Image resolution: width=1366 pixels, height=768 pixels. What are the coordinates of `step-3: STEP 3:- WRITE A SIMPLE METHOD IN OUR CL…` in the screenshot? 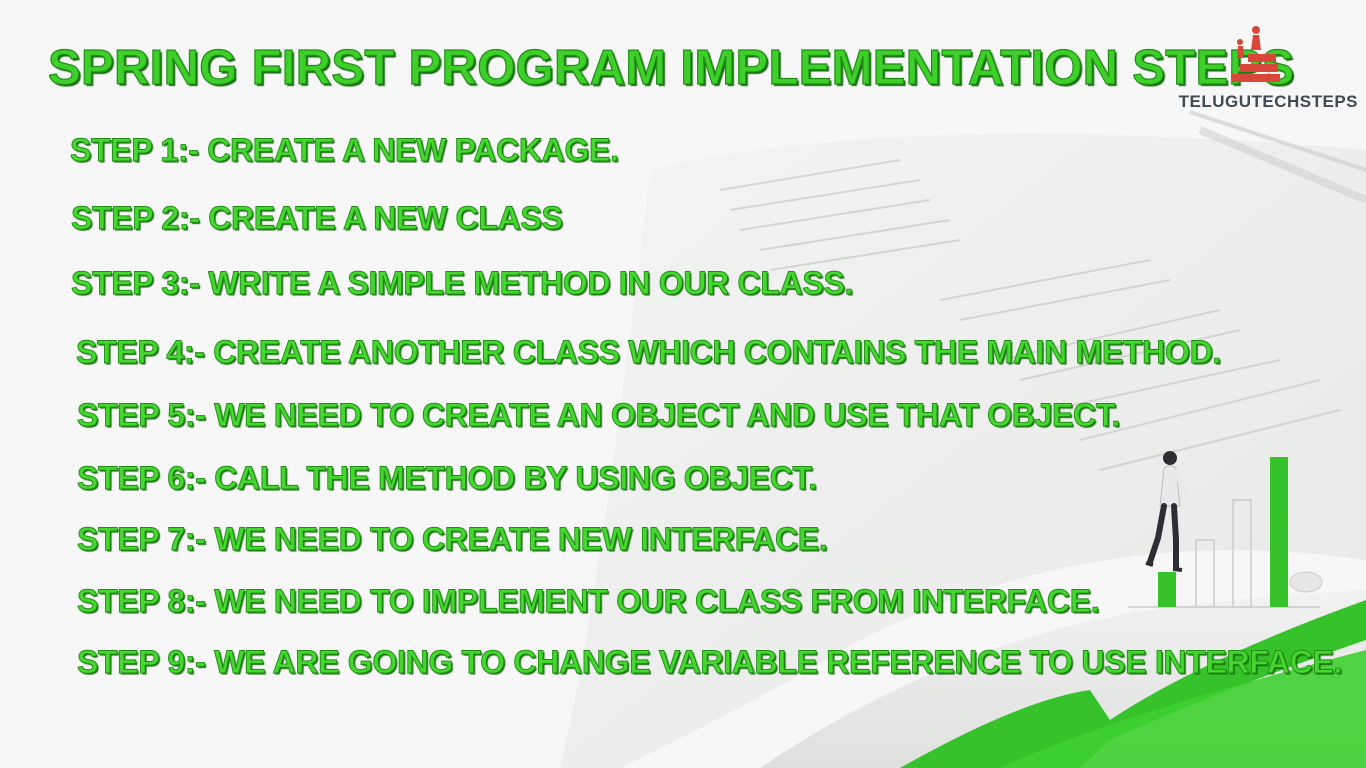 It's located at (462, 283).